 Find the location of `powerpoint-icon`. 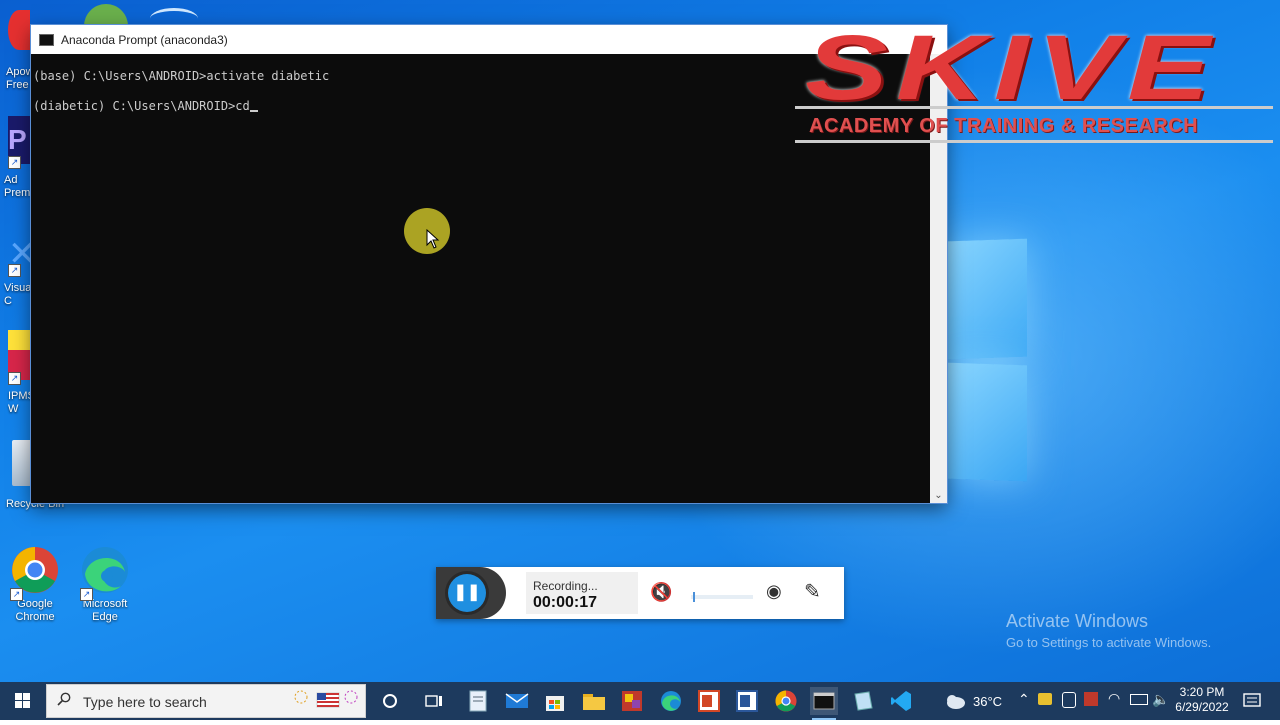

powerpoint-icon is located at coordinates (709, 701).